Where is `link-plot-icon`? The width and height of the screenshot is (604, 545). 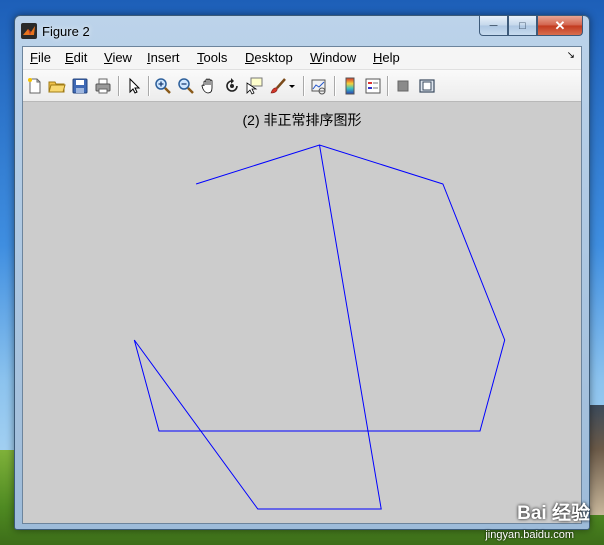 link-plot-icon is located at coordinates (319, 86).